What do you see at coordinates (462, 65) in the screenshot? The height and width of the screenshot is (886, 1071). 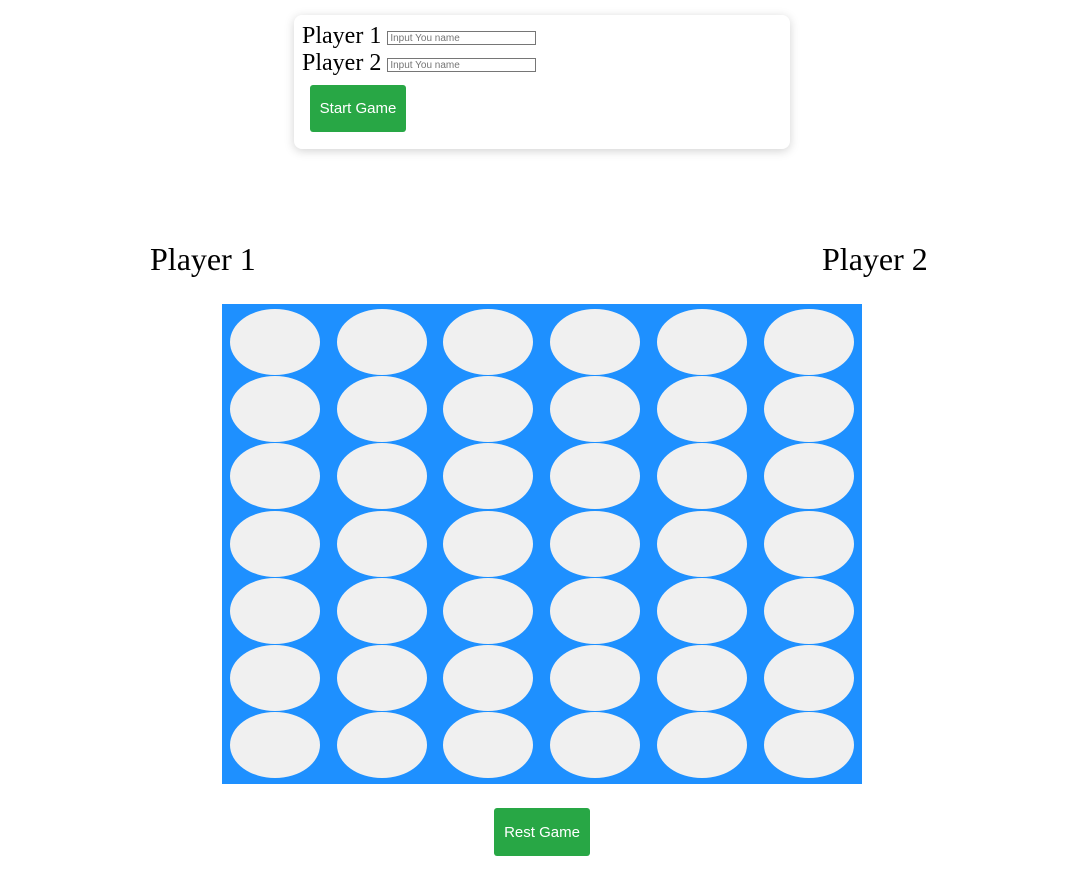 I see `player2-name-input` at bounding box center [462, 65].